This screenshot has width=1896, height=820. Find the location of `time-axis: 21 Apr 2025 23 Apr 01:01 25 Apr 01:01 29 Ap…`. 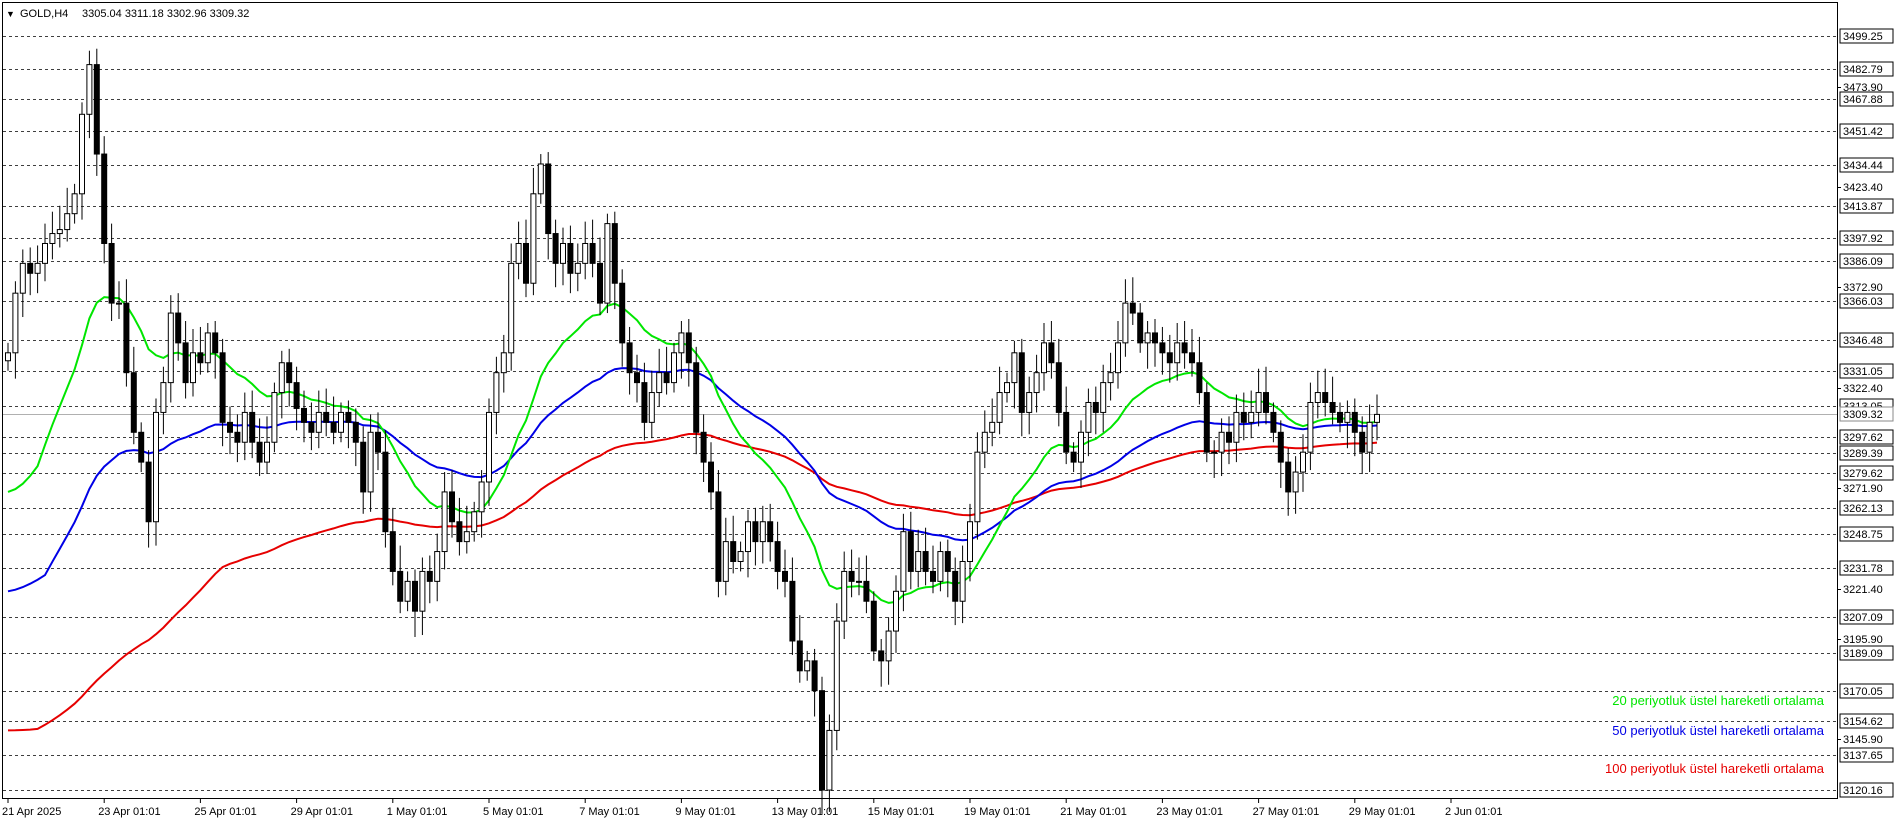

time-axis: 21 Apr 2025 23 Apr 01:01 25 Apr 01:01 29 Ap… is located at coordinates (752, 808).